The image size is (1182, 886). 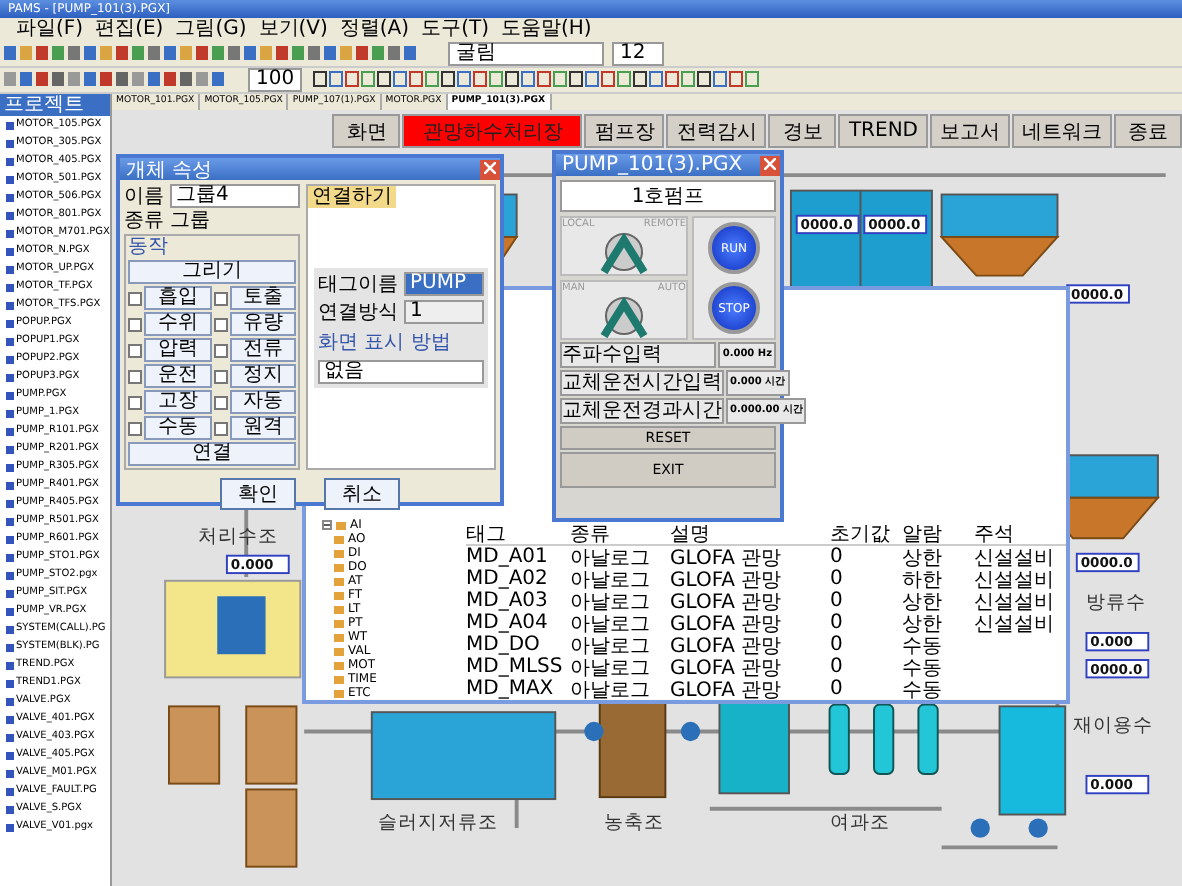 I want to click on option-button: 운전, so click(x=177, y=376).